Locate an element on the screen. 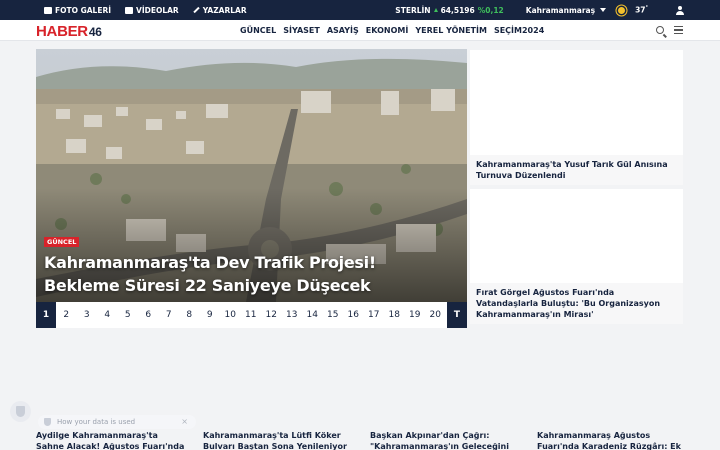 The width and height of the screenshot is (720, 450). top-links: FOTO GALERİ VİDEOLAR YAZARLAR is located at coordinates (145, 10).